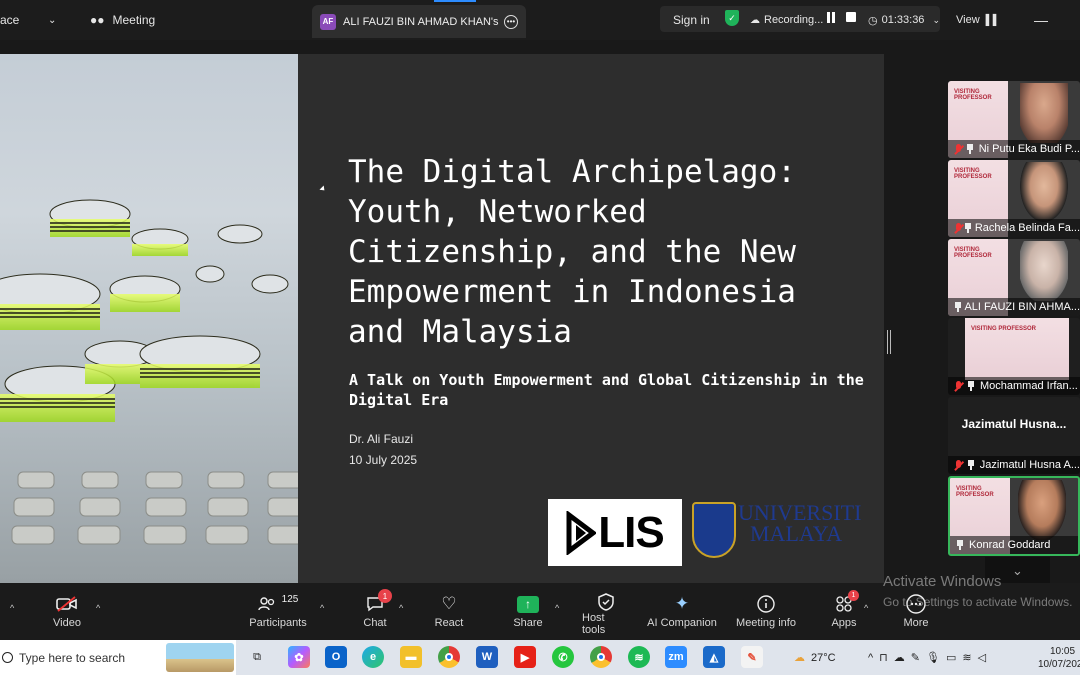 The image size is (1080, 675). Describe the element at coordinates (766, 623) in the screenshot. I see `meeting-info-label: Meeting info` at that location.